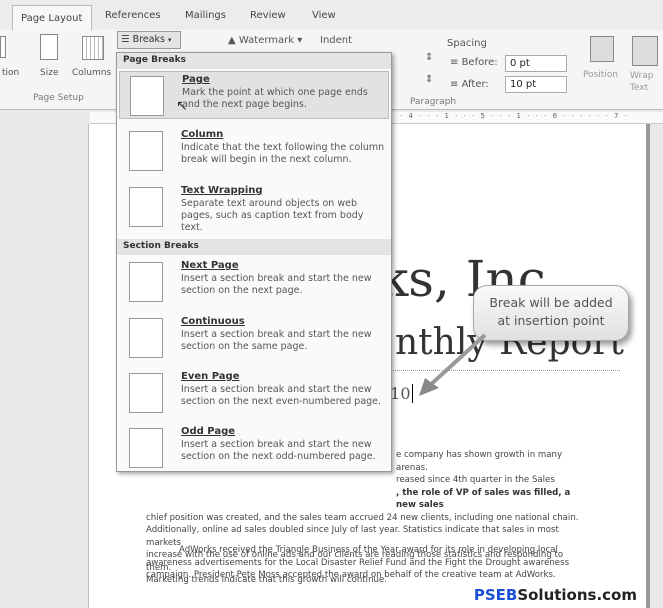  Describe the element at coordinates (182, 106) in the screenshot. I see `mouse-cursor-icon: ↖` at that location.